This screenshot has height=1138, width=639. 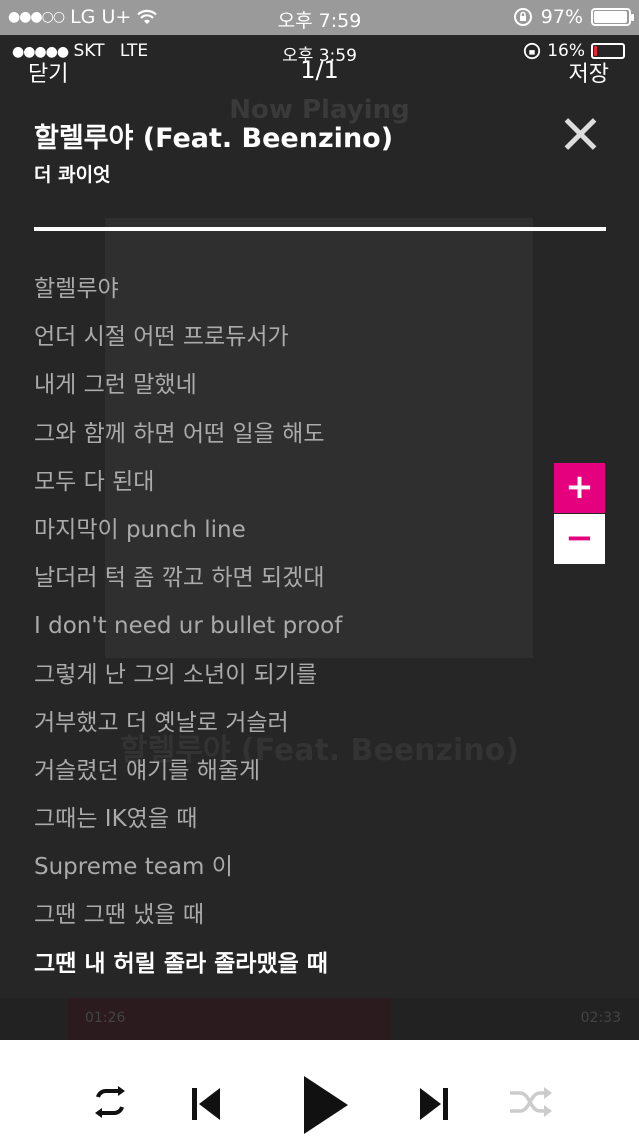 I want to click on battery-icon, so click(x=612, y=17).